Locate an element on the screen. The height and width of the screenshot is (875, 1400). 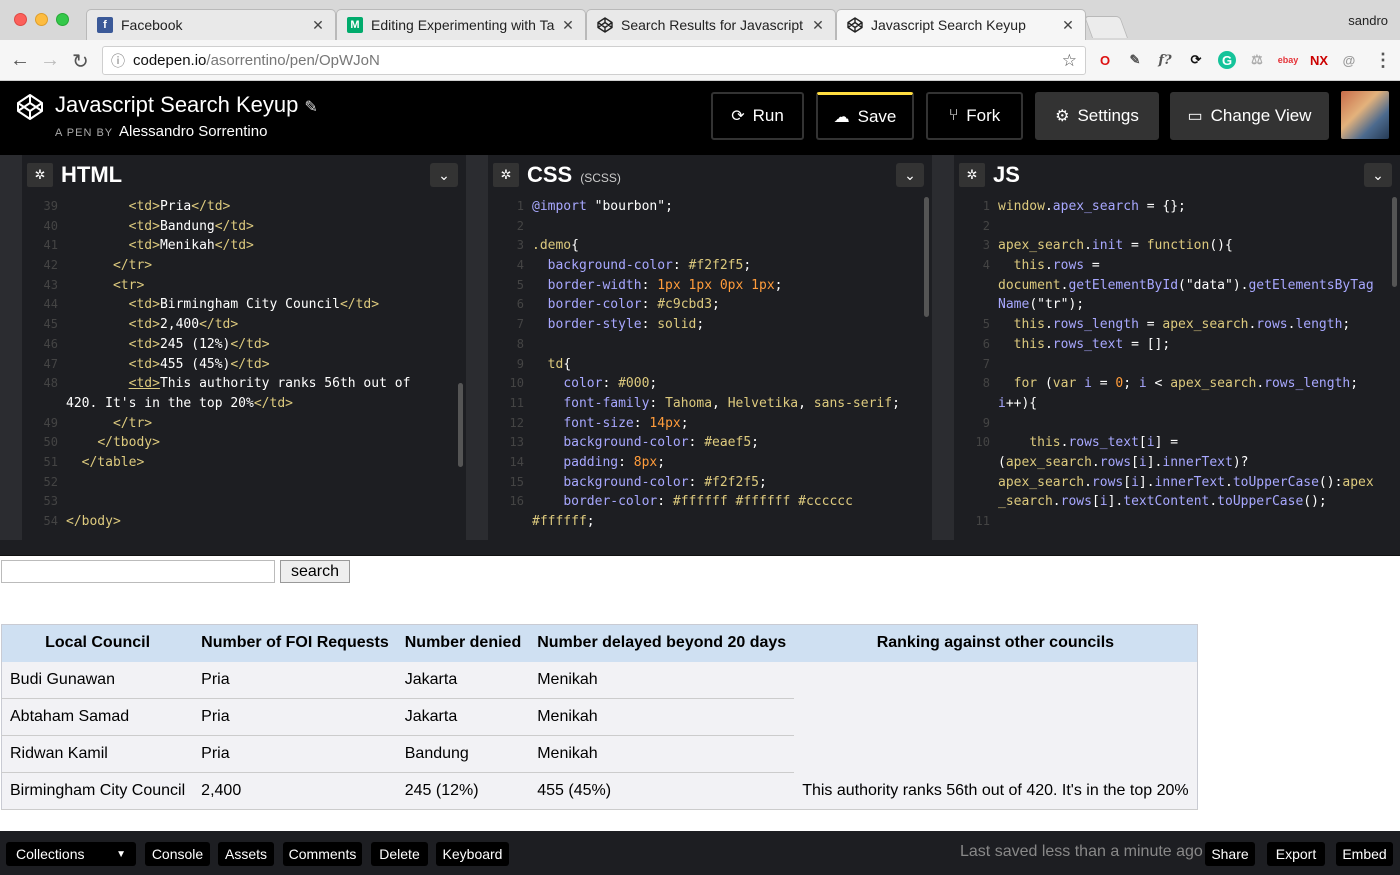
font-extension-icon: f? is located at coordinates (1165, 60).